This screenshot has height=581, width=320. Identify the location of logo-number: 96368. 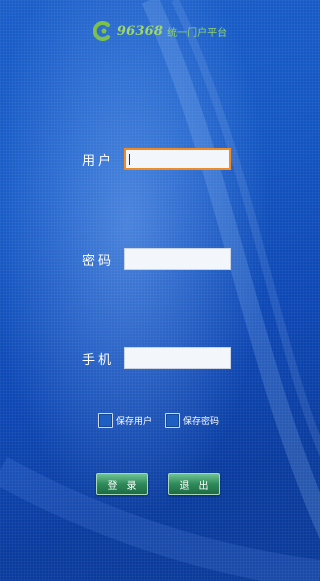
(140, 31).